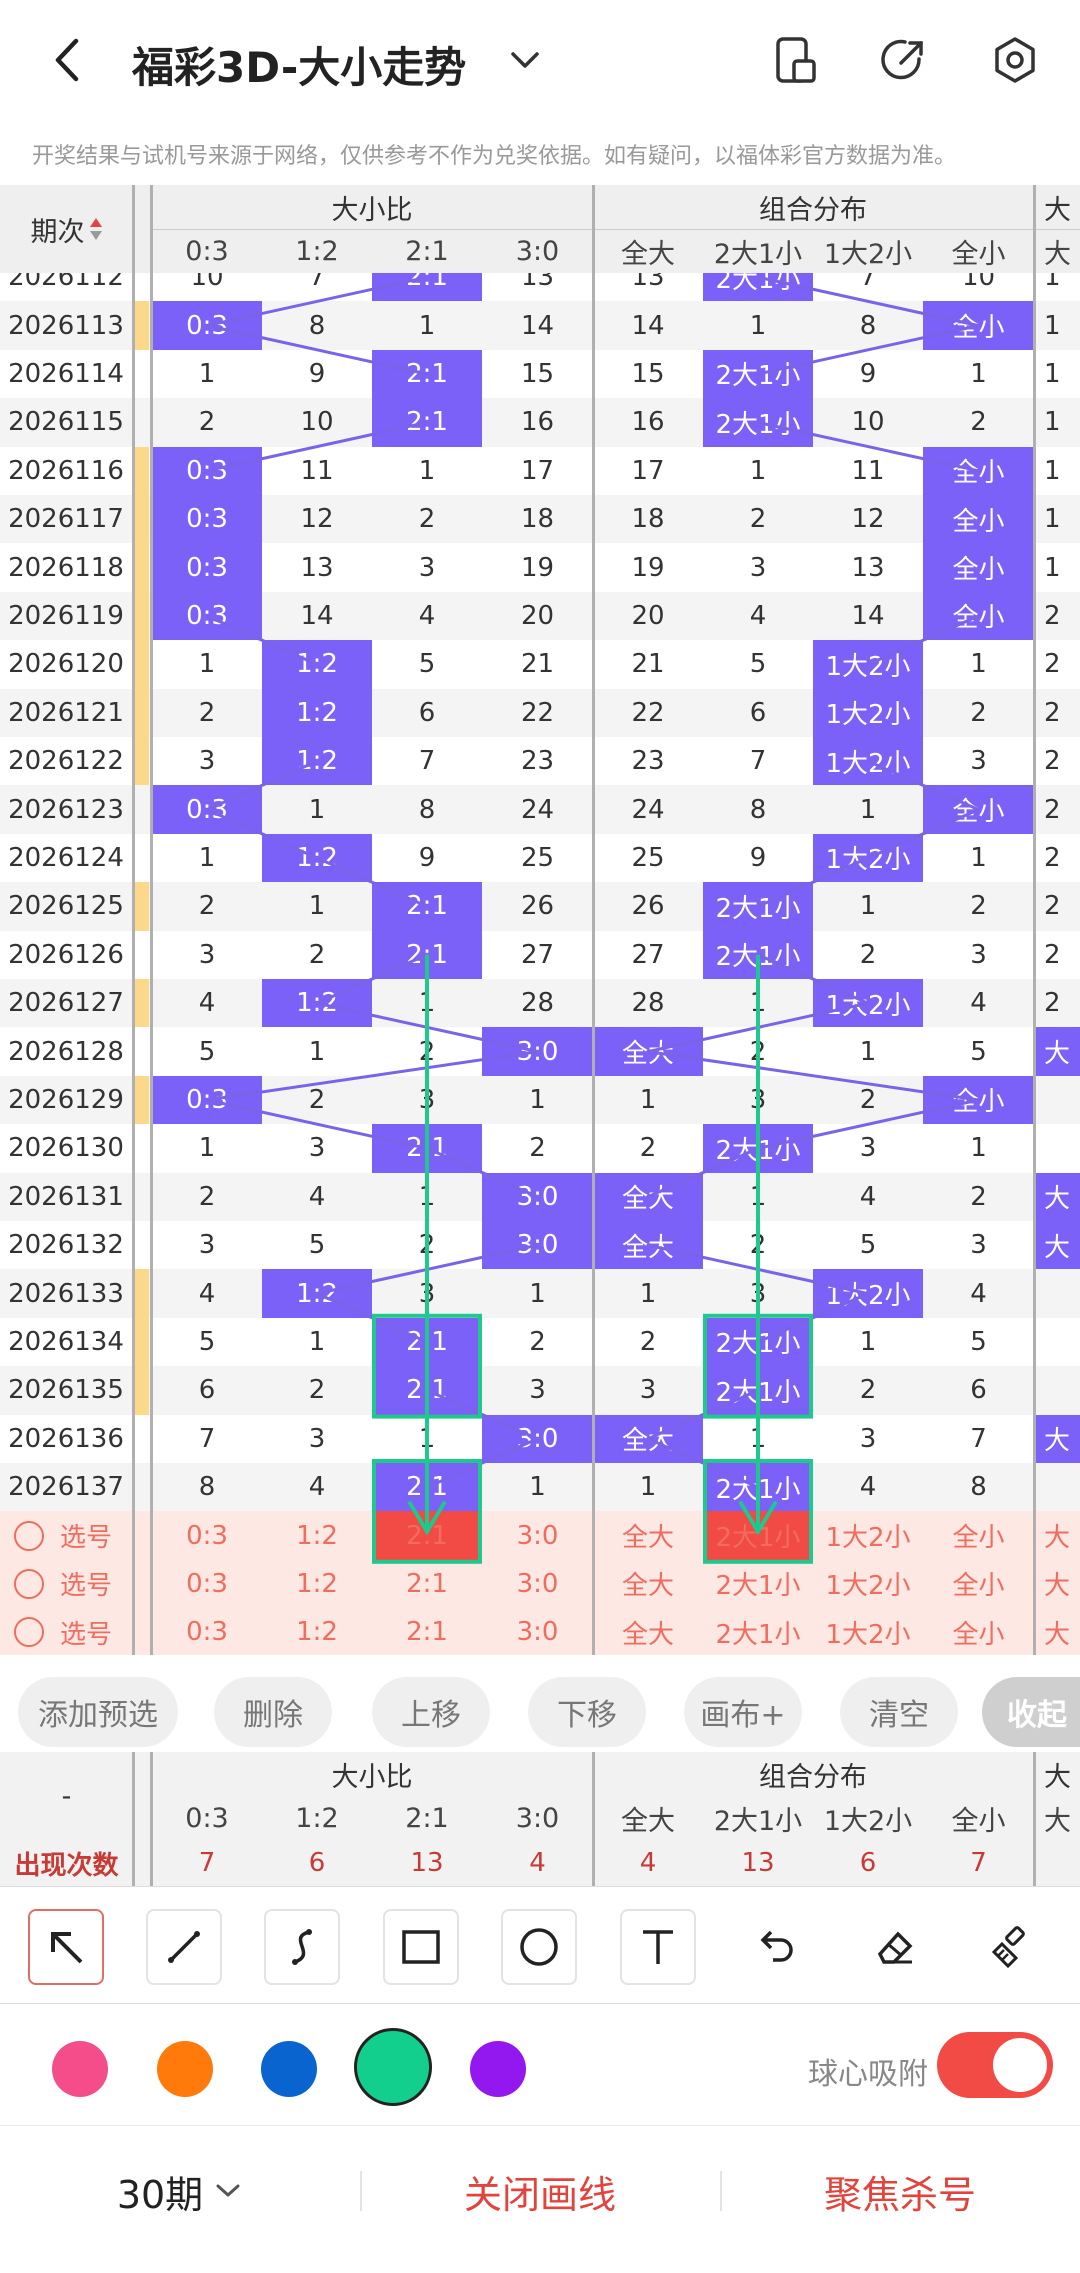 Image resolution: width=1080 pixels, height=2273 pixels. Describe the element at coordinates (1057, 1342) in the screenshot. I see `miss-count-cell` at that location.